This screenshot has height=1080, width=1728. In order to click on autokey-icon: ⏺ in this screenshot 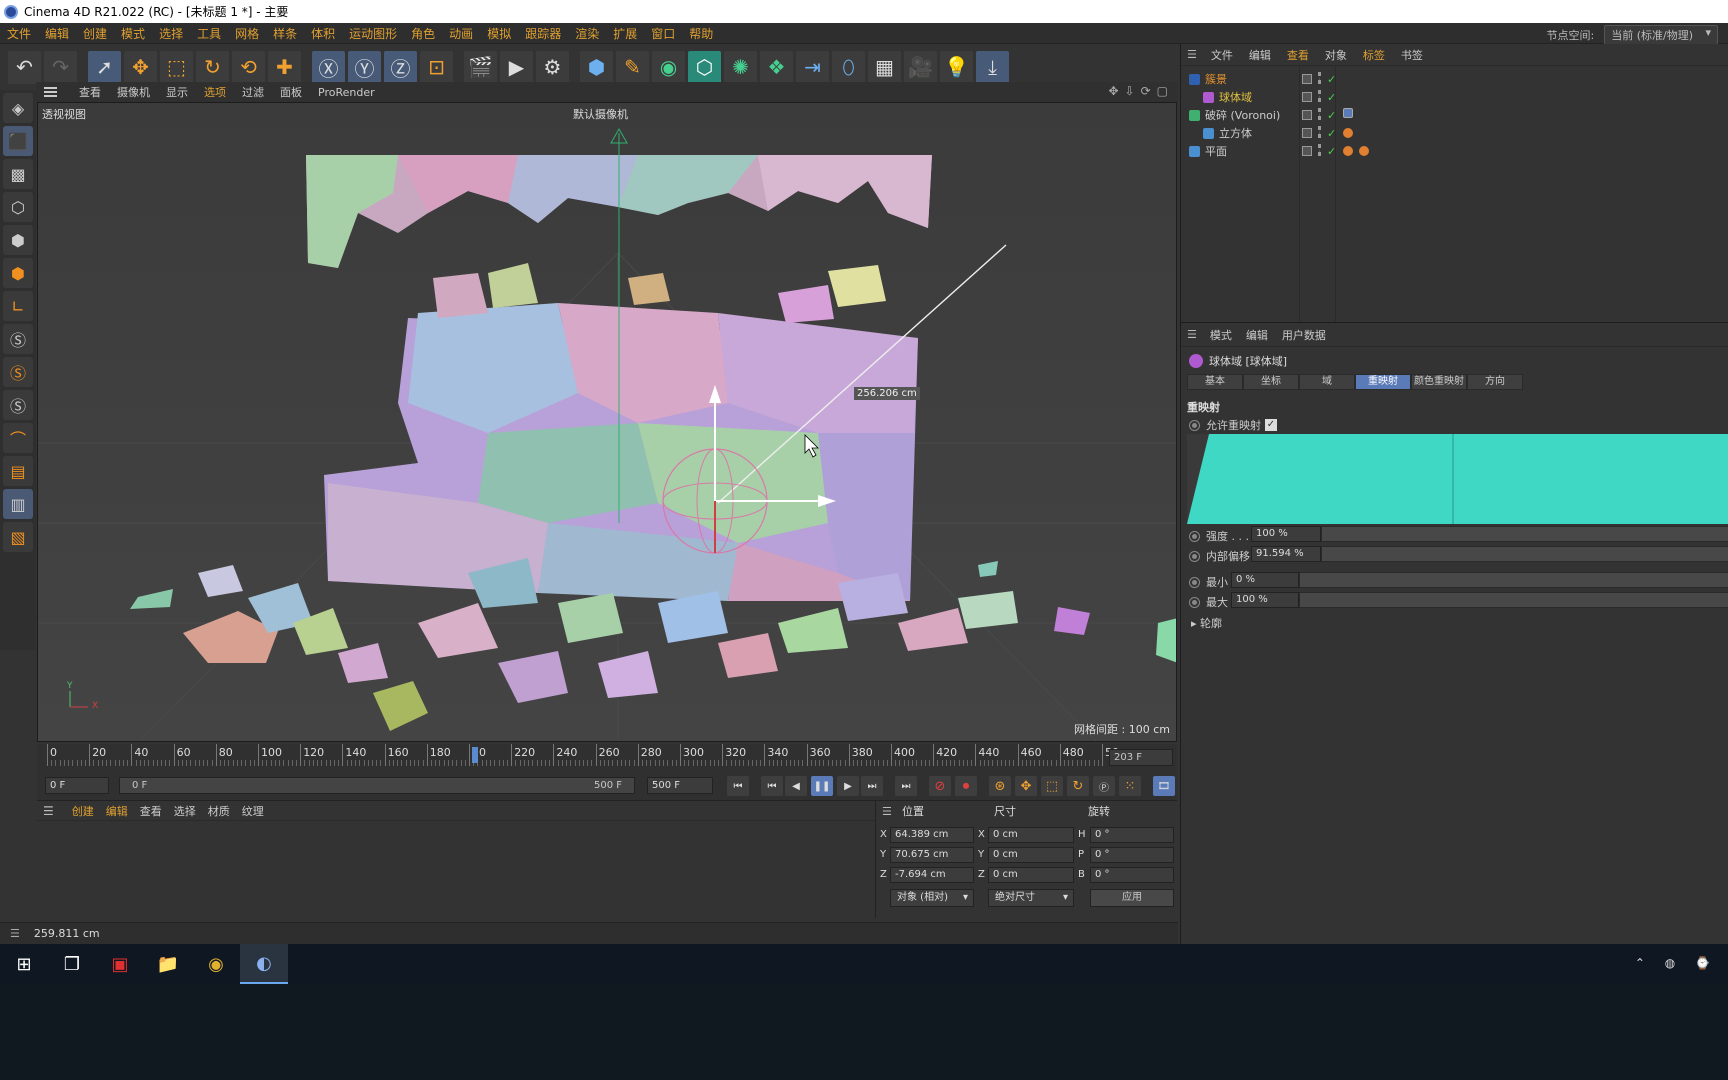, I will do `click(966, 786)`.